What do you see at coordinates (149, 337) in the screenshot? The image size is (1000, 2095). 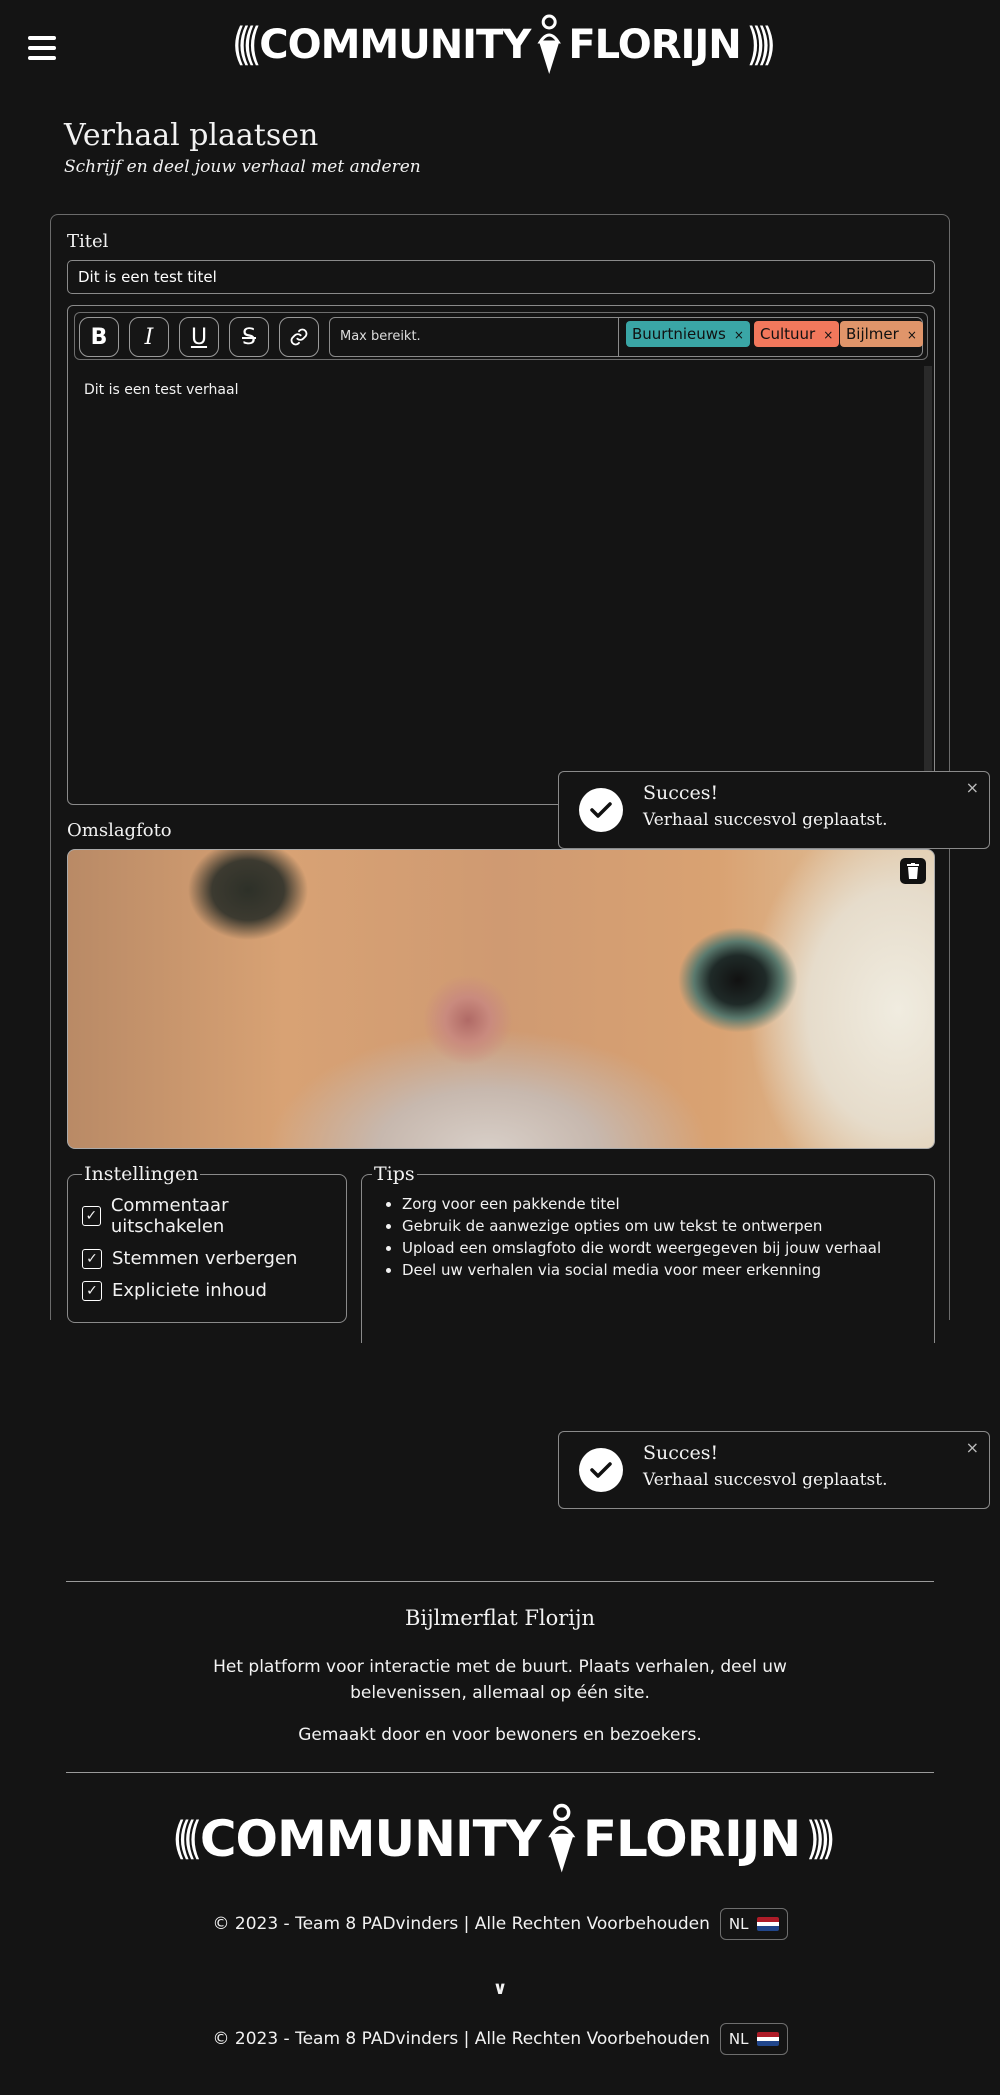 I see `italic-button: I` at bounding box center [149, 337].